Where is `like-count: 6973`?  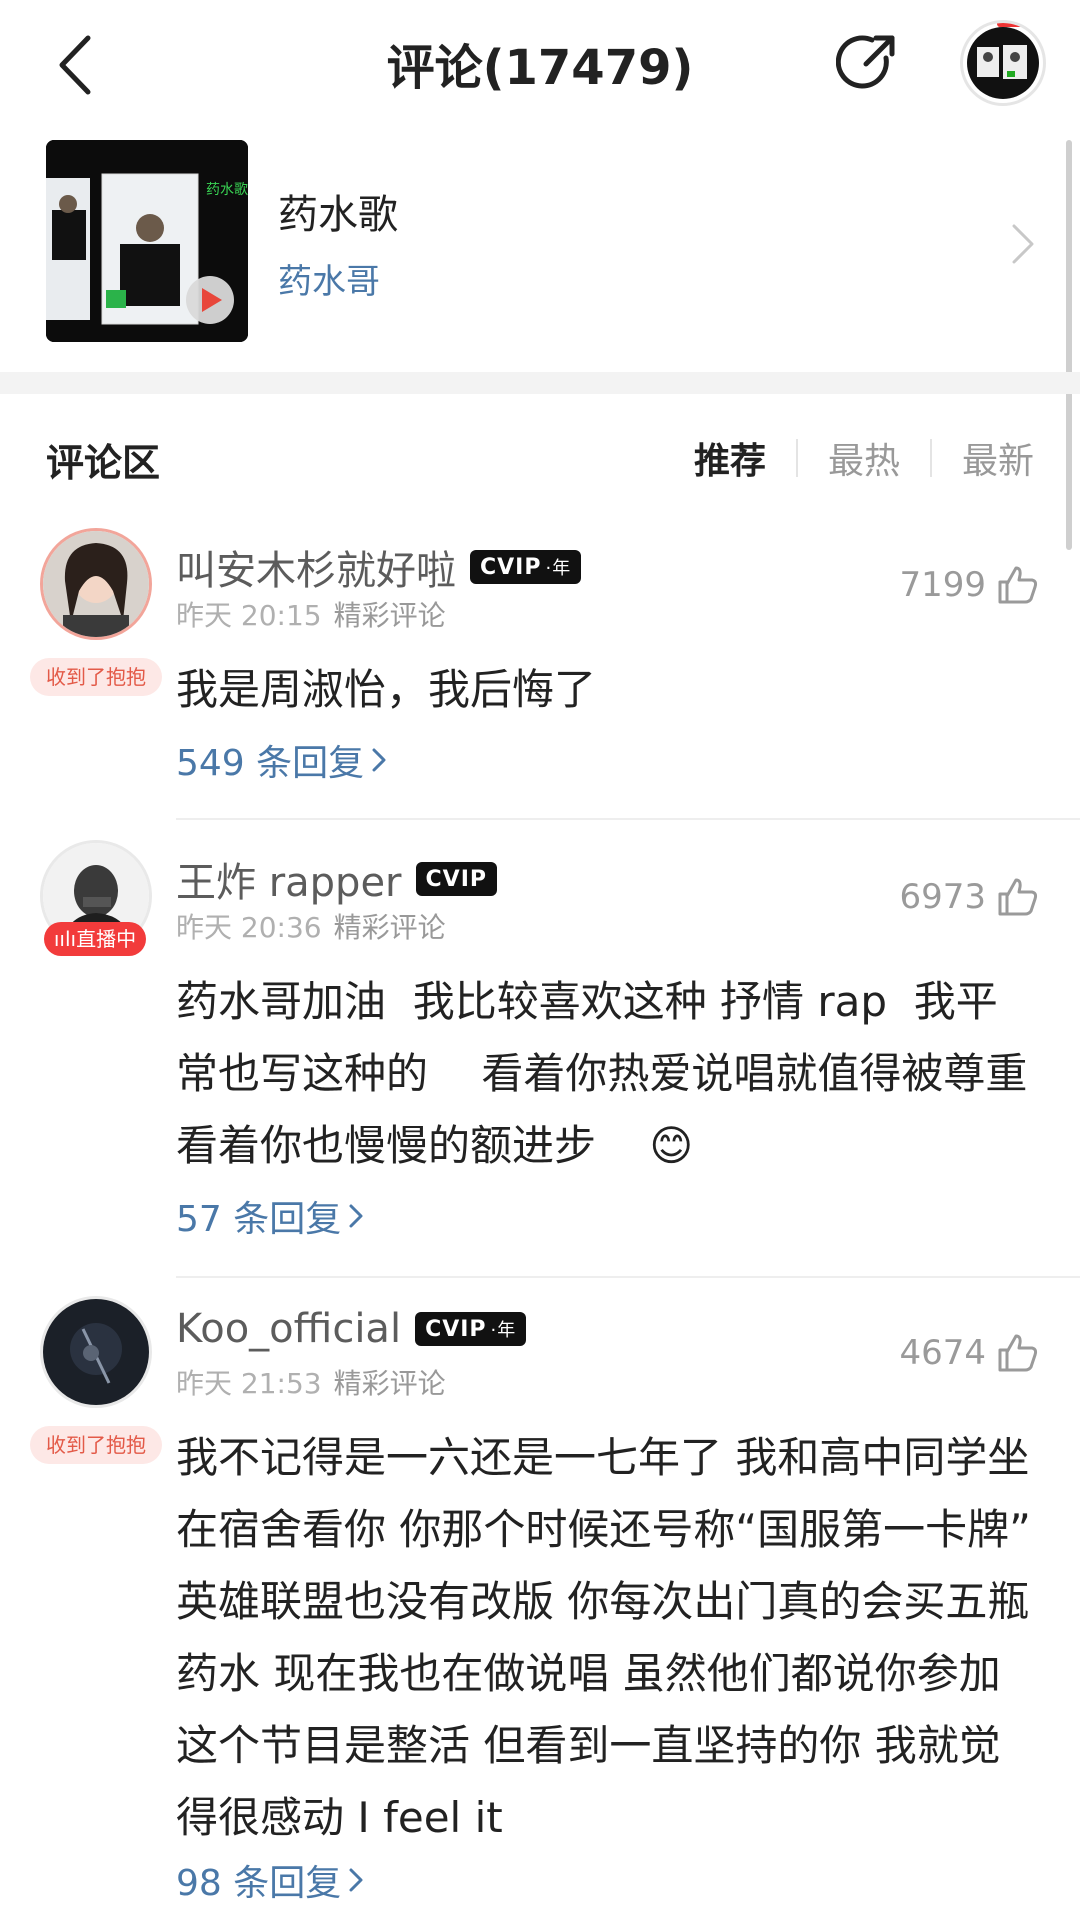
like-count: 6973 is located at coordinates (942, 897).